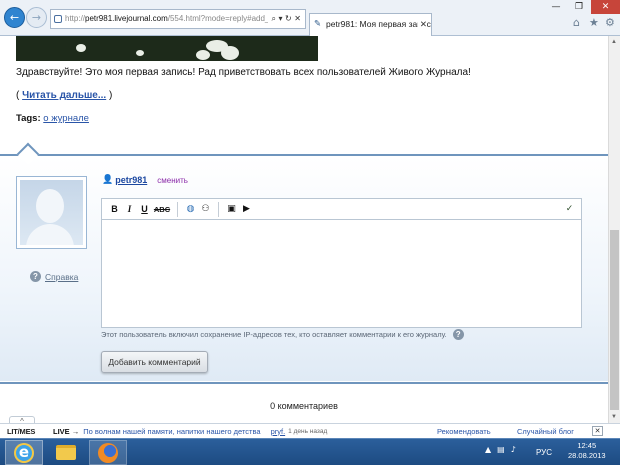 This screenshot has height=465, width=620. I want to click on bar-close-icon: ✕, so click(597, 431).